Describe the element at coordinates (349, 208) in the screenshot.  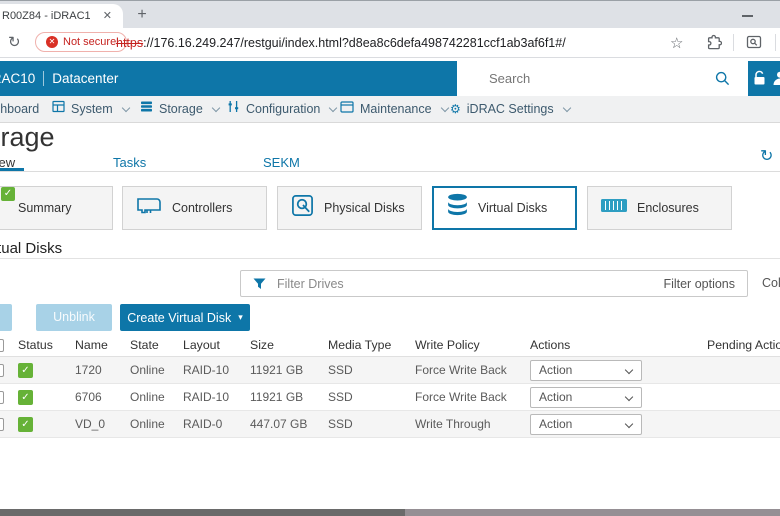
I see `card-physical-disks: Physical Disks` at that location.